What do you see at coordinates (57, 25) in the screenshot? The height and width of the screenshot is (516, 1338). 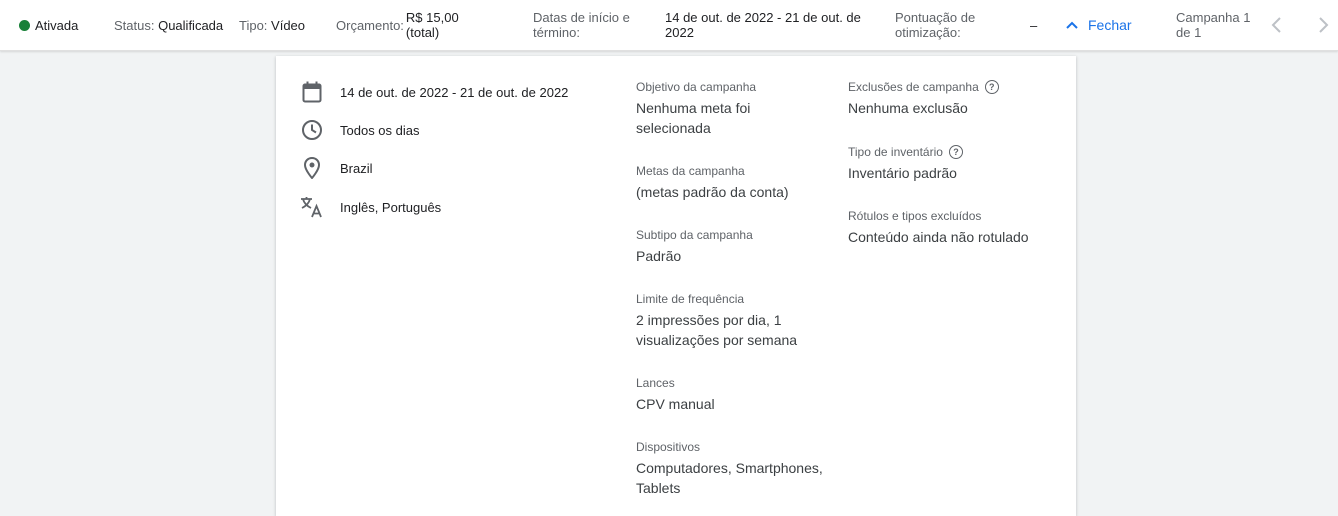 I see `status-active-label: Ativada` at bounding box center [57, 25].